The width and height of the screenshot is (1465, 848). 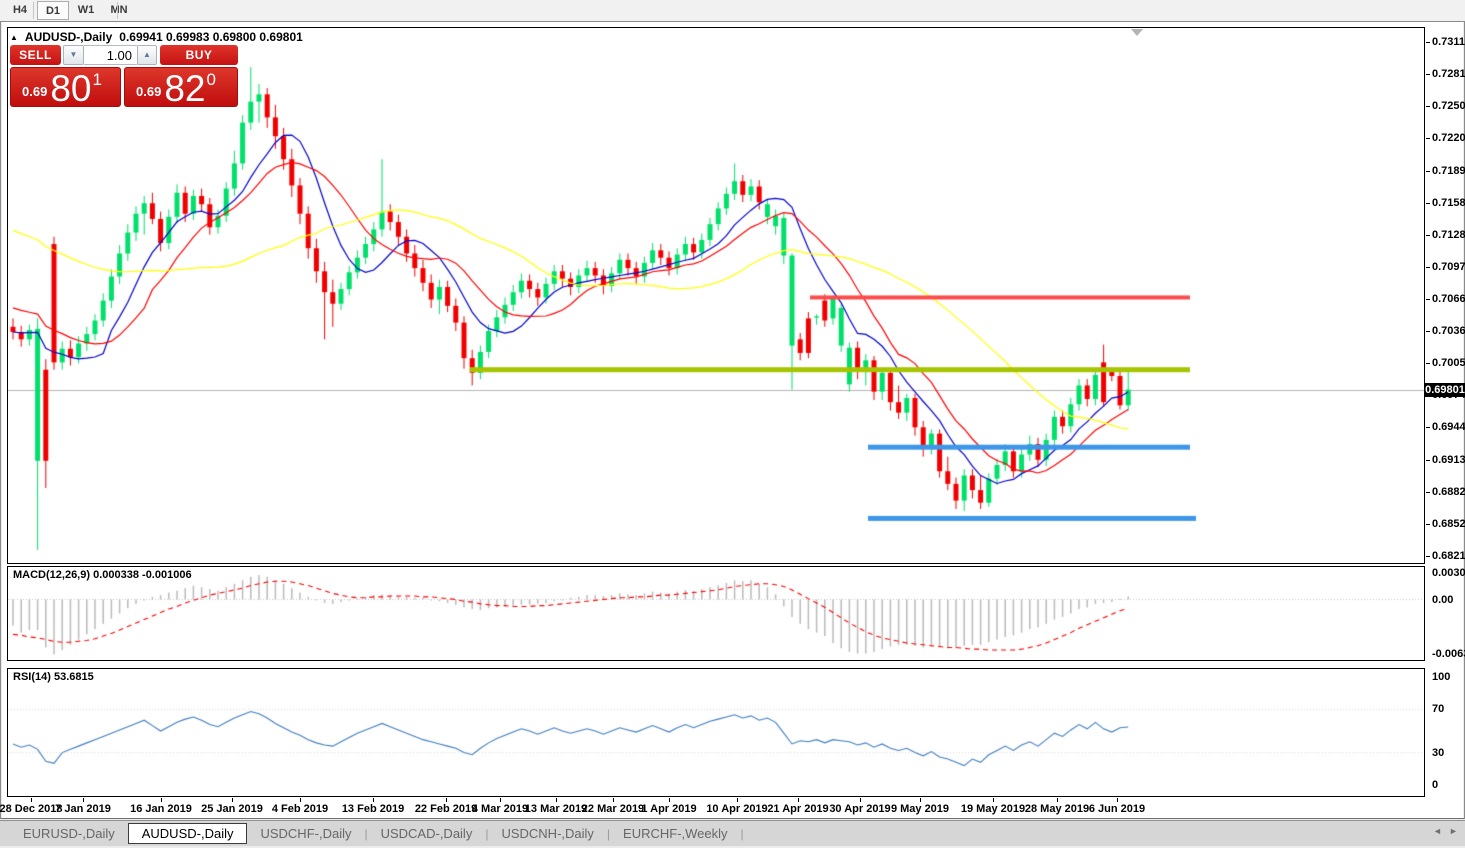 I want to click on window-left-border, so click(x=0, y=420).